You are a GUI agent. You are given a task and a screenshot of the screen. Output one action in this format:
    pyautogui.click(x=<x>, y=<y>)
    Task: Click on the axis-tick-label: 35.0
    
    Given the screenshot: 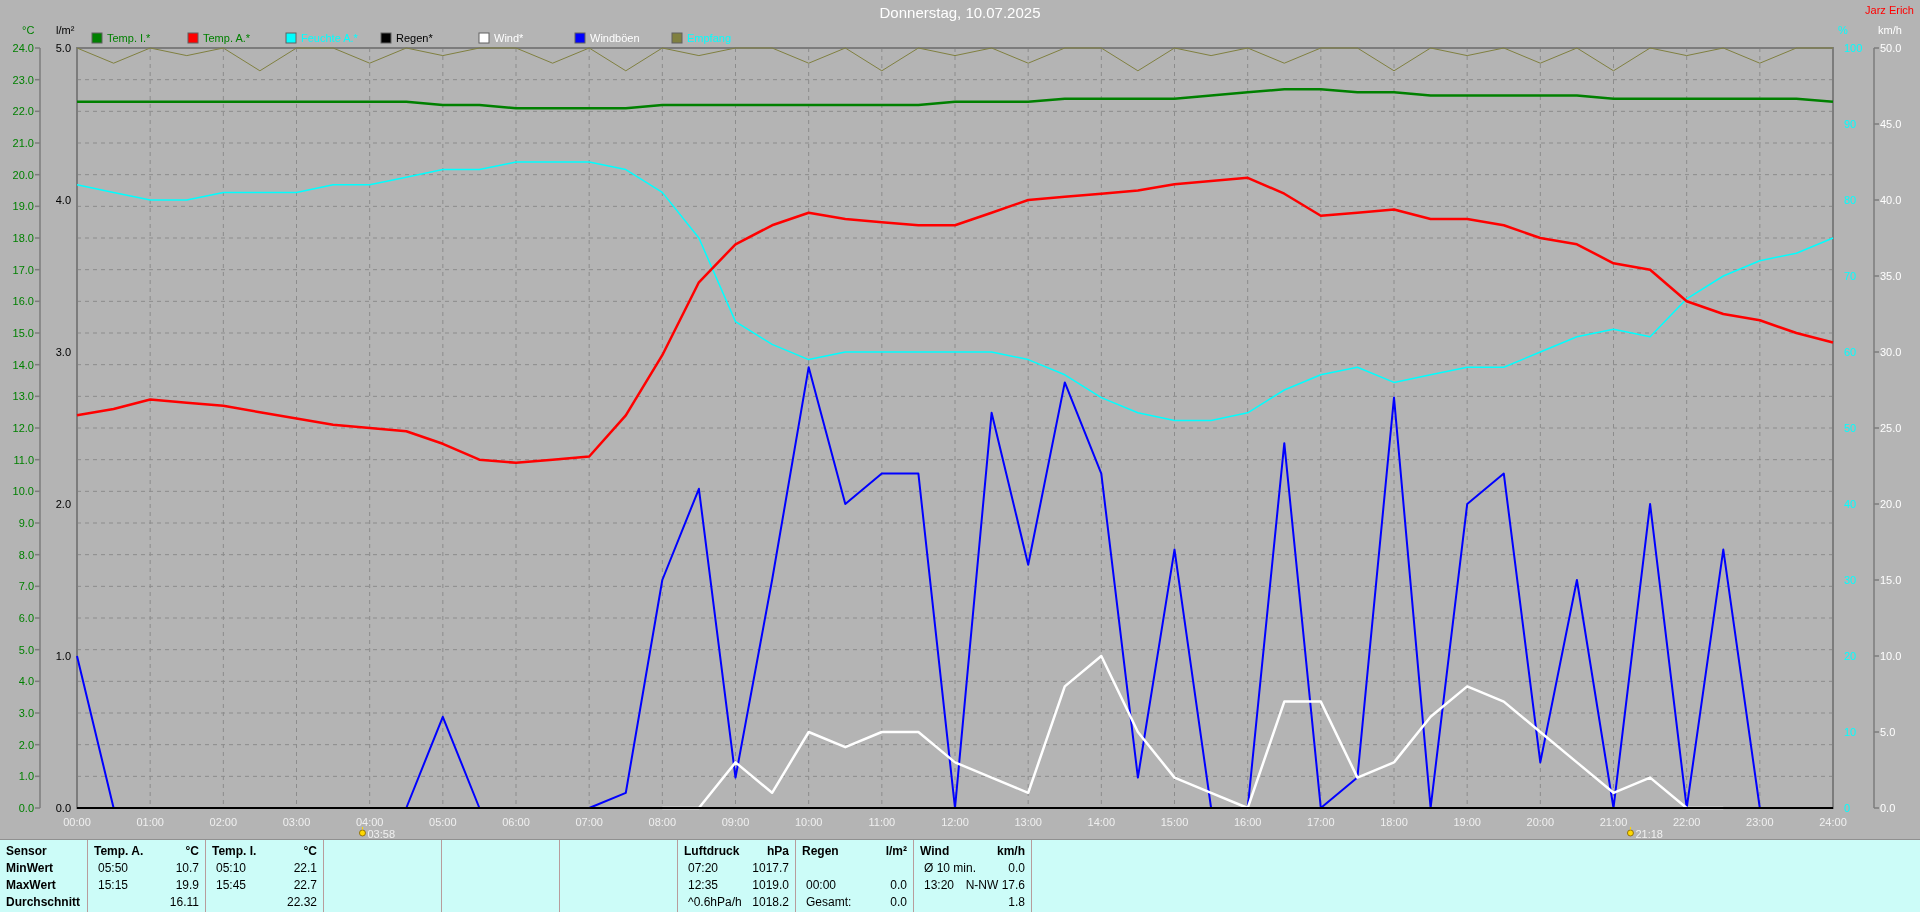 What is the action you would take?
    pyautogui.click(x=1891, y=276)
    